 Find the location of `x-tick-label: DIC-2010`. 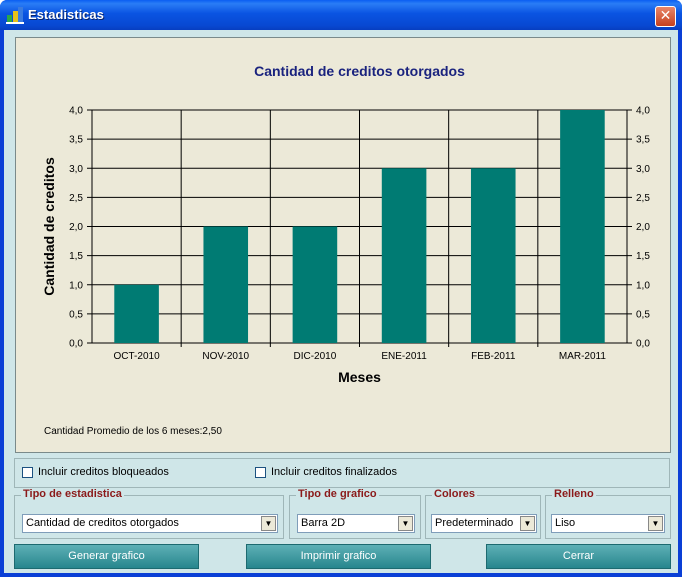

x-tick-label: DIC-2010 is located at coordinates (315, 356).